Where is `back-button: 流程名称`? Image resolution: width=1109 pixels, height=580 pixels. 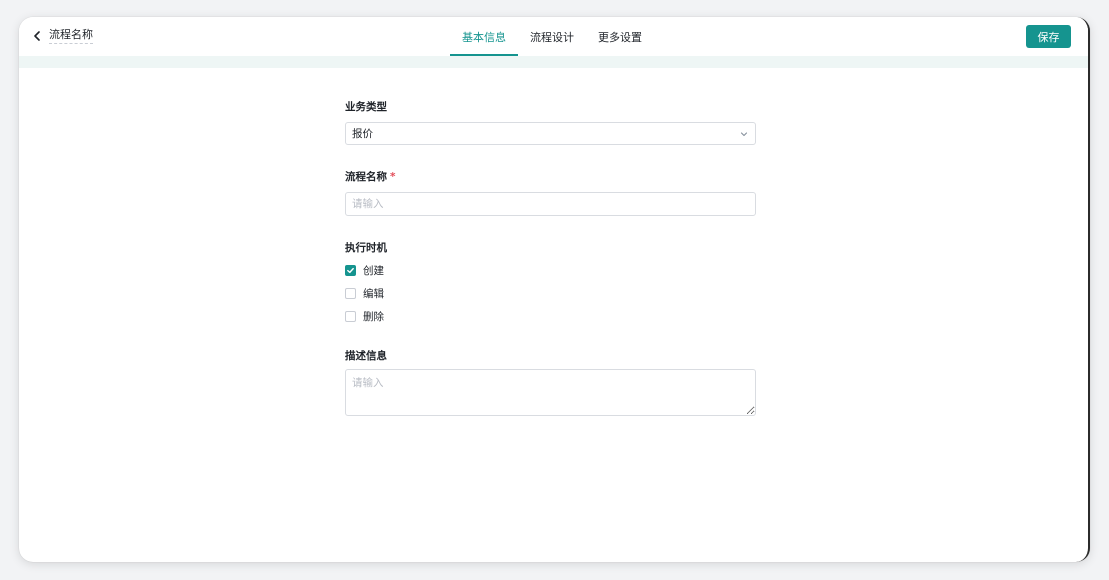
back-button: 流程名称 is located at coordinates (61, 36).